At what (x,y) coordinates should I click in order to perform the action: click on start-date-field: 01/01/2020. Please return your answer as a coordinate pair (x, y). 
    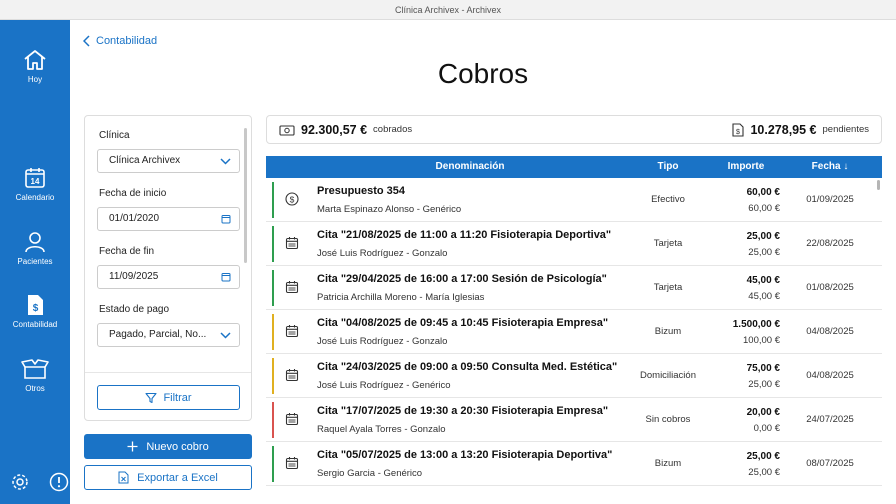
    Looking at the image, I should click on (168, 219).